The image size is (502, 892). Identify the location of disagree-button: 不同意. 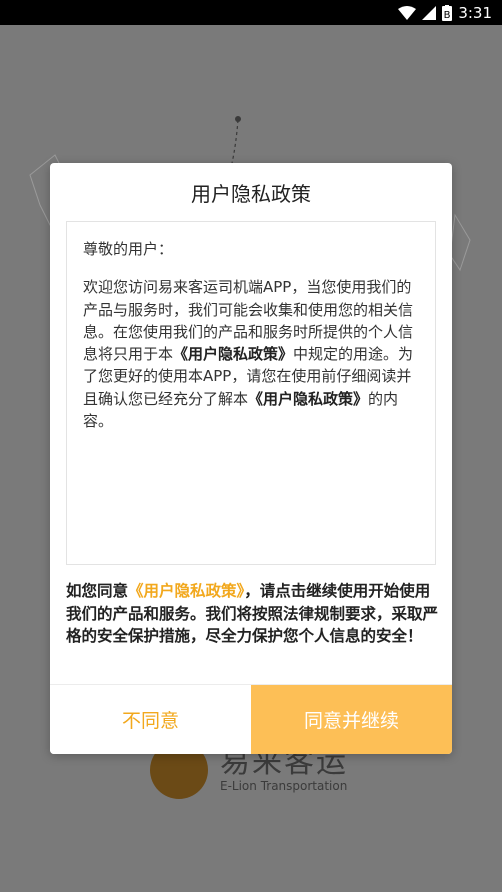
(150, 719).